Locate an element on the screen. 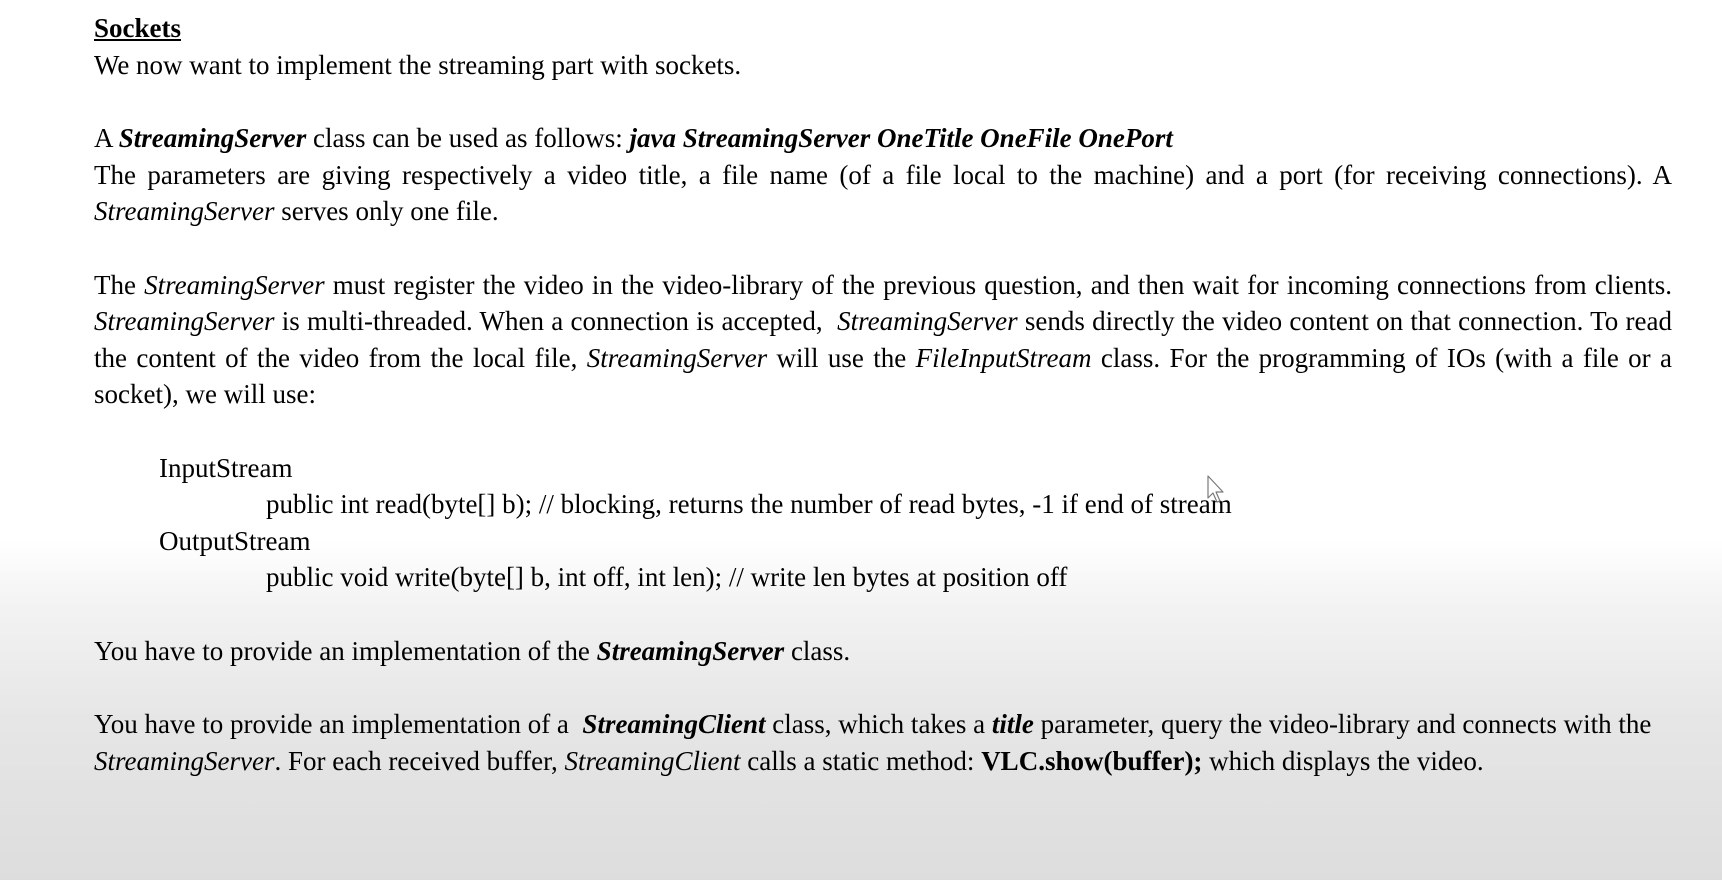 The width and height of the screenshot is (1722, 880). paragraph-text: will use the is located at coordinates (841, 357).